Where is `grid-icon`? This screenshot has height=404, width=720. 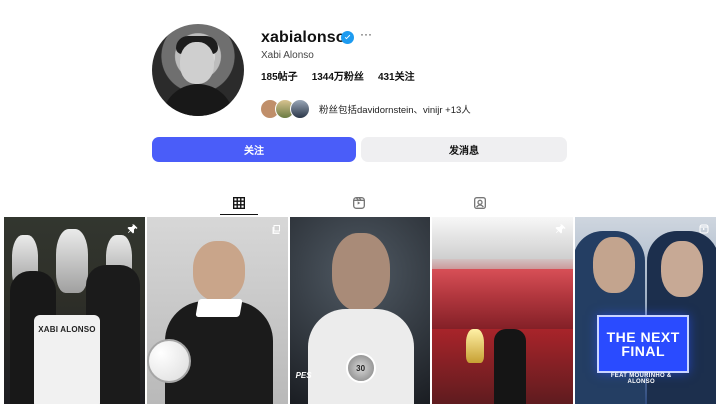
grid-icon is located at coordinates (239, 203).